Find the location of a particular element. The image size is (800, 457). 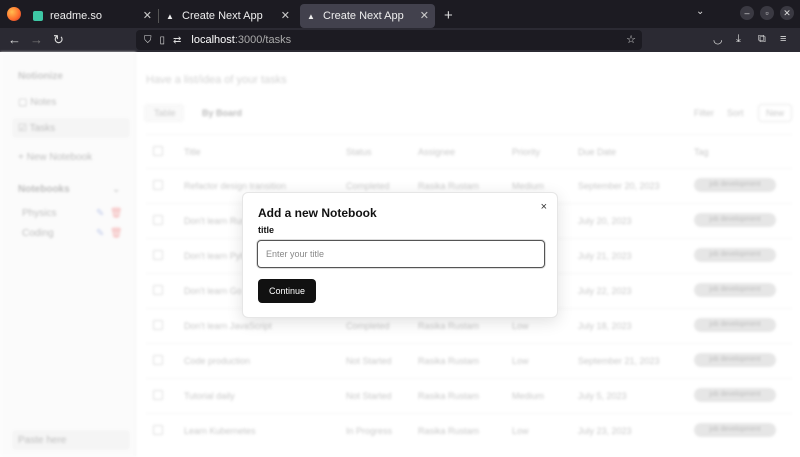

tab-readme: readme.so ✕ is located at coordinates (92, 16).